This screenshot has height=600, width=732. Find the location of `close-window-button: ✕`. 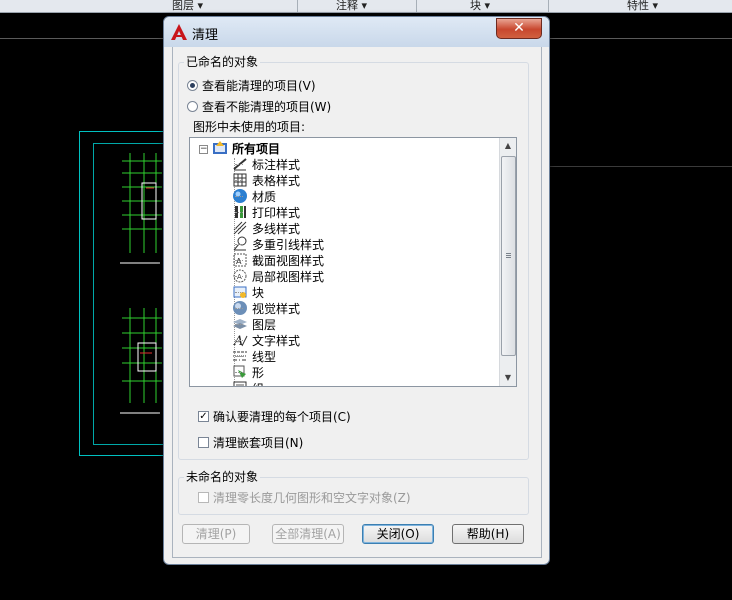

close-window-button: ✕ is located at coordinates (519, 28).